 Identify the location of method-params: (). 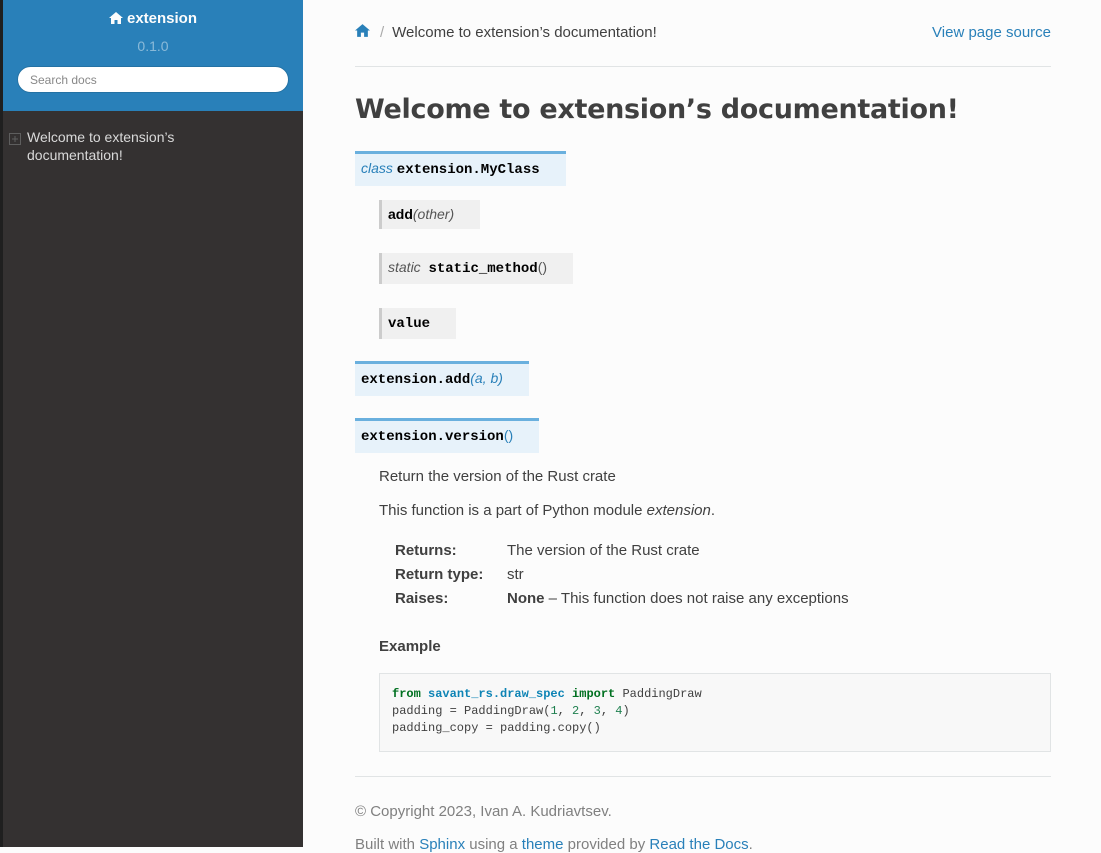
(542, 267).